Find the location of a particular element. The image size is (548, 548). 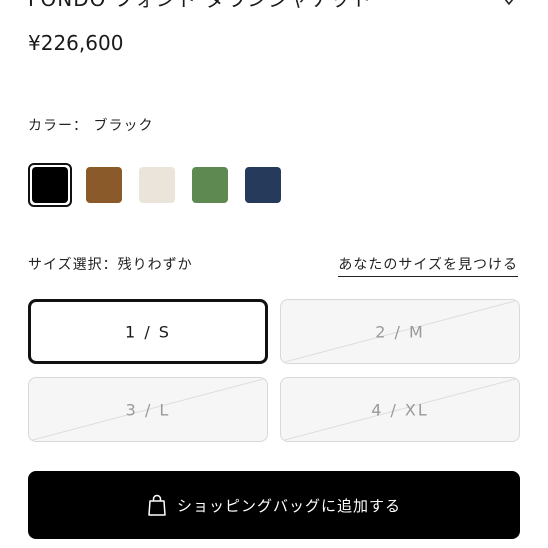

add-to-bag-label: ショッピングバッグに追加する is located at coordinates (288, 505).